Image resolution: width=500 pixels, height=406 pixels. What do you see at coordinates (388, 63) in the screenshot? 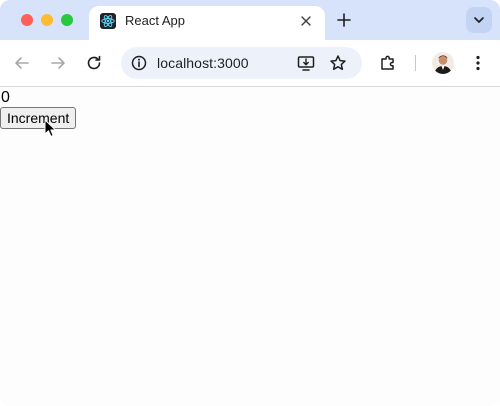
I see `puzzle-icon` at bounding box center [388, 63].